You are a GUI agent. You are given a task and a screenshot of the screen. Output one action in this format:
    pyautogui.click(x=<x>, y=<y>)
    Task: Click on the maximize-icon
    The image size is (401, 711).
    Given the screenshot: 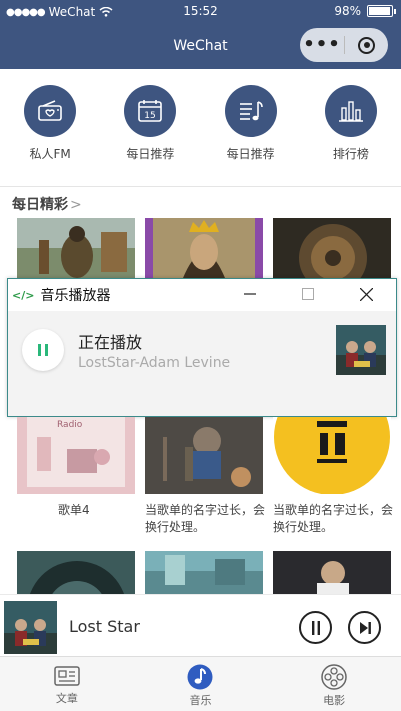 What is the action you would take?
    pyautogui.click(x=308, y=294)
    